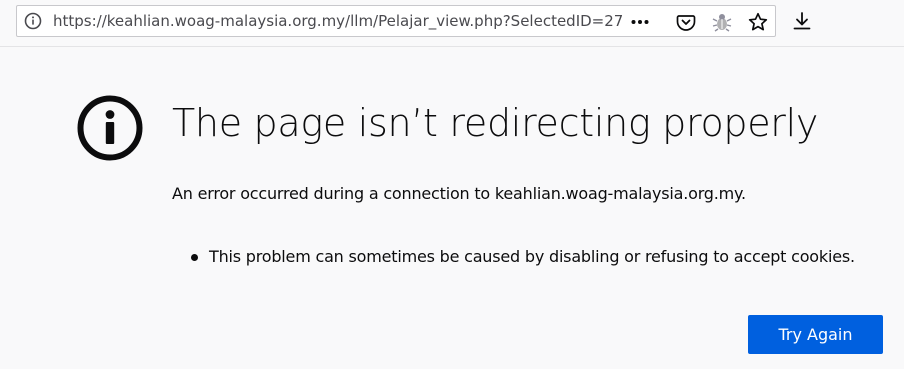  What do you see at coordinates (815, 334) in the screenshot?
I see `try-again-button: Try Again` at bounding box center [815, 334].